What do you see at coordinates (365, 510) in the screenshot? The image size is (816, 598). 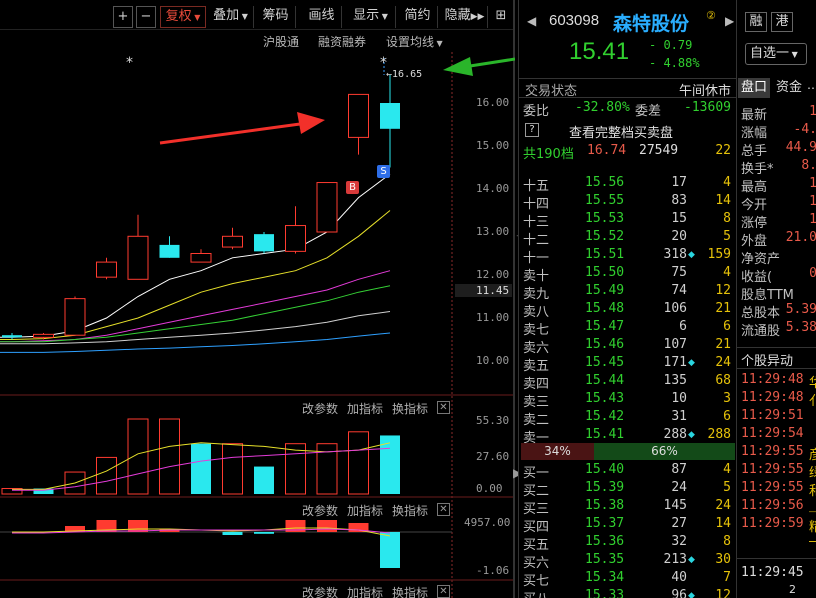 I see `macd-jia-button: 加指标` at bounding box center [365, 510].